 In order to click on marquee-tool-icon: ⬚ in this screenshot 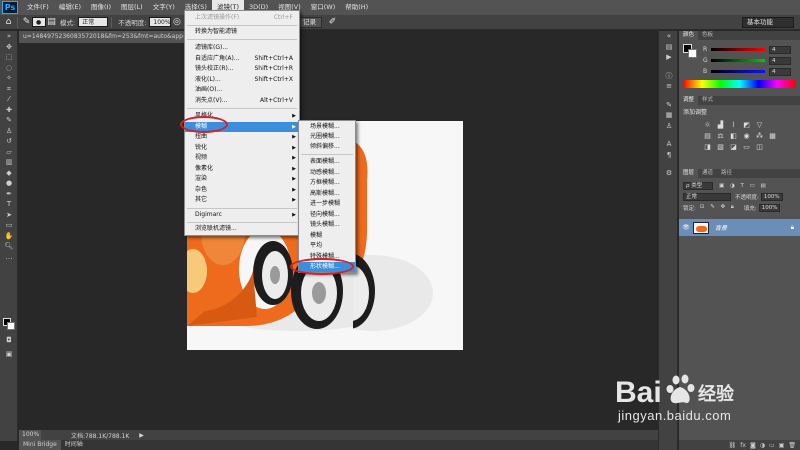, I will do `click(9, 57)`.